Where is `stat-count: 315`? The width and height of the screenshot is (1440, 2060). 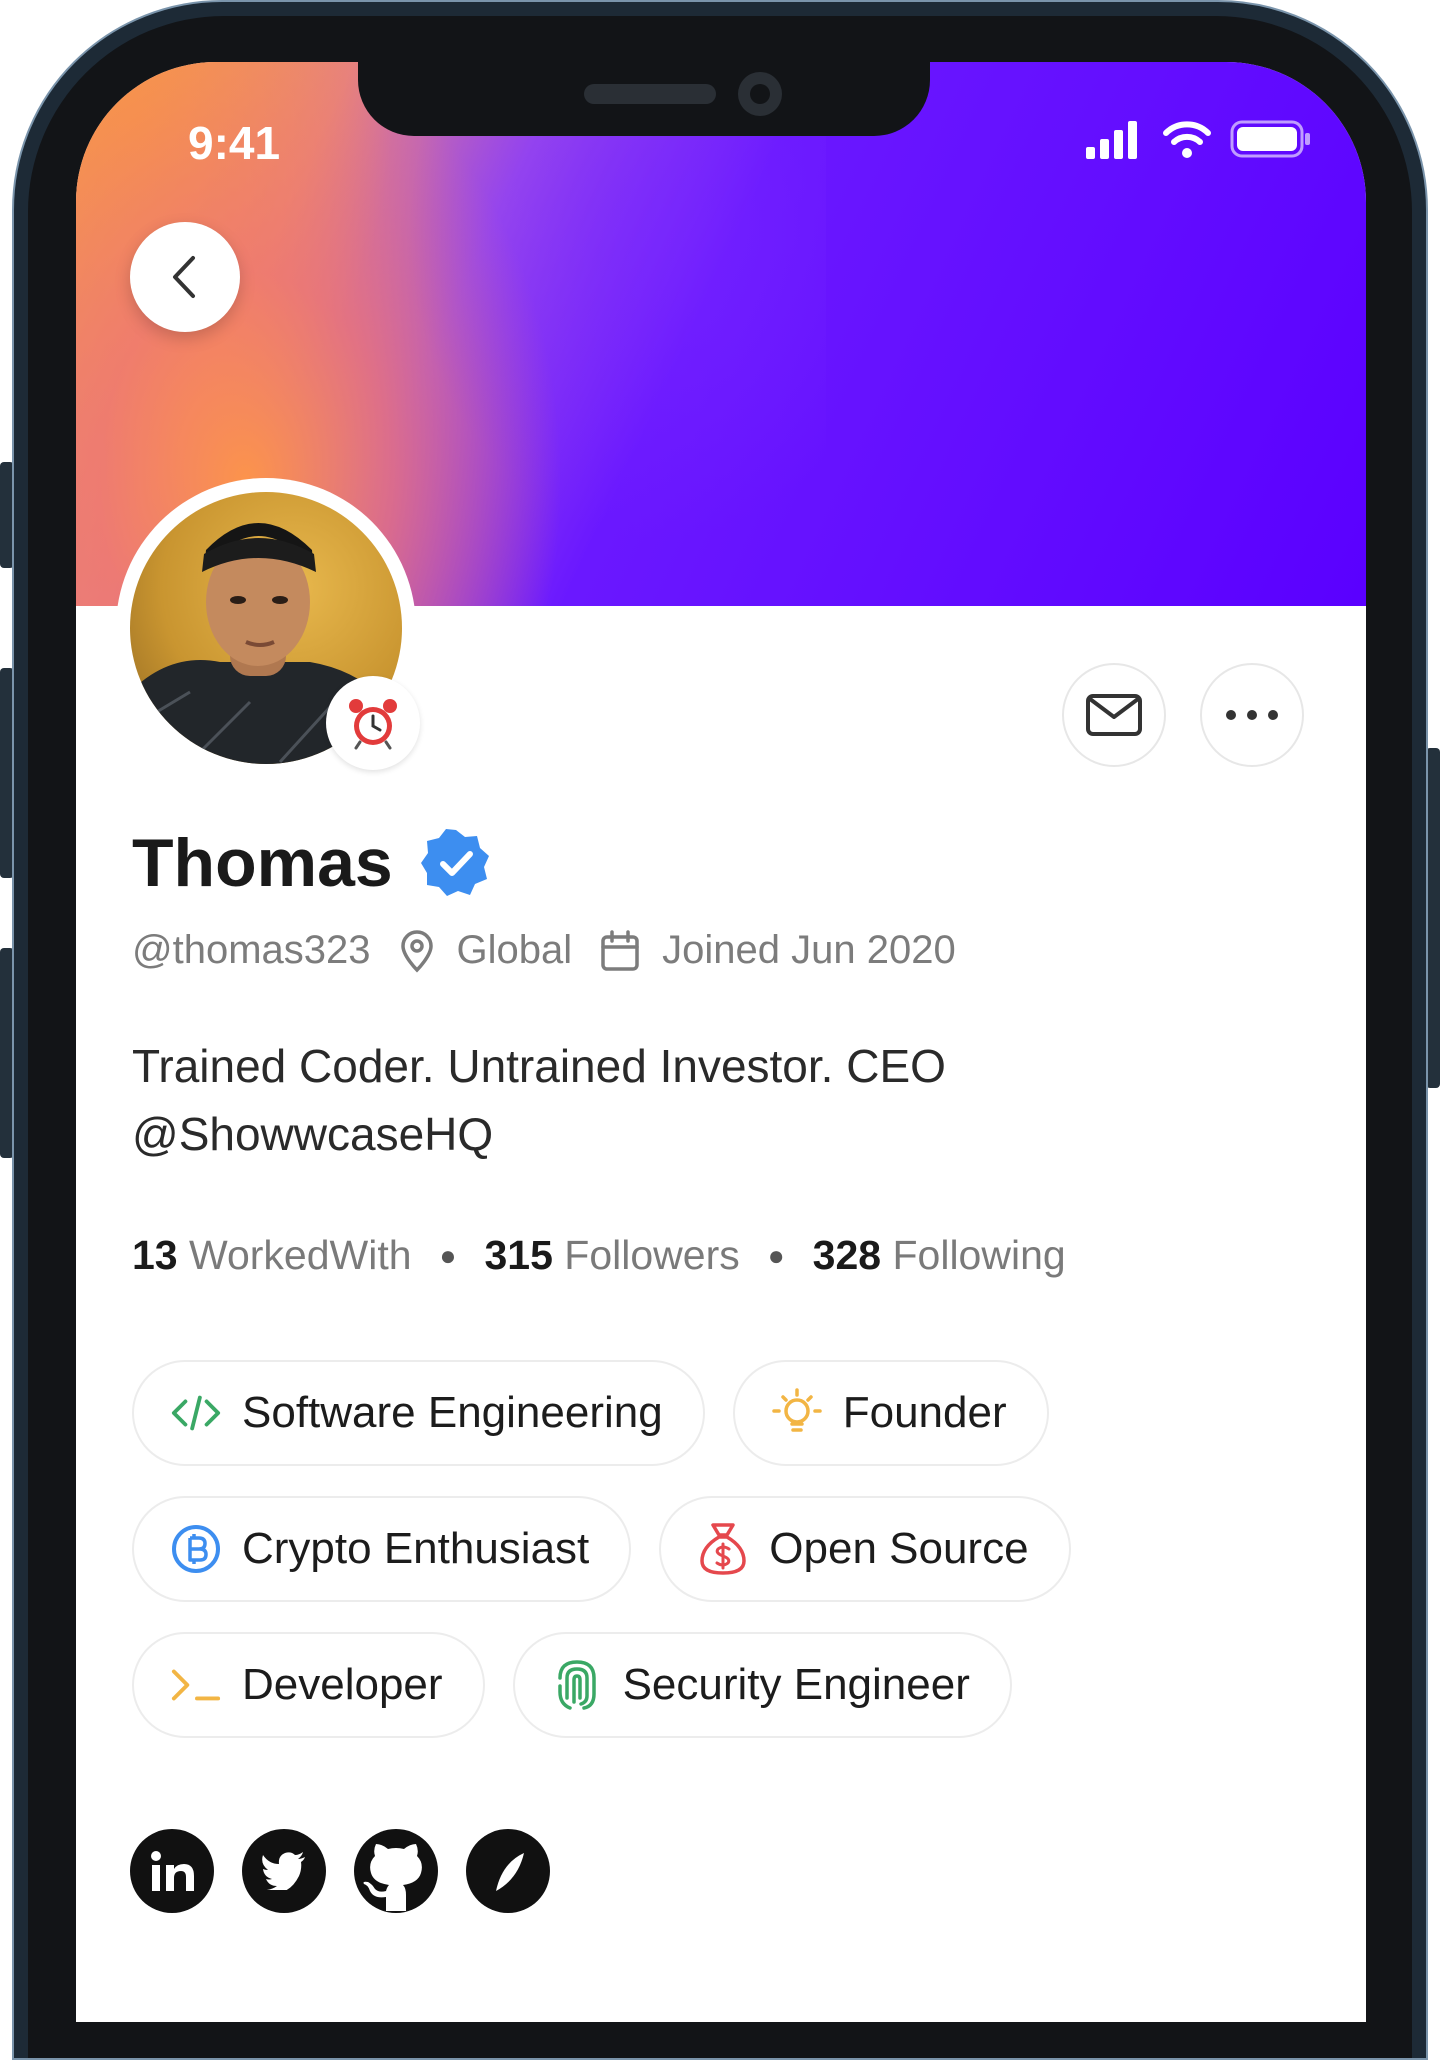
stat-count: 315 is located at coordinates (518, 1255).